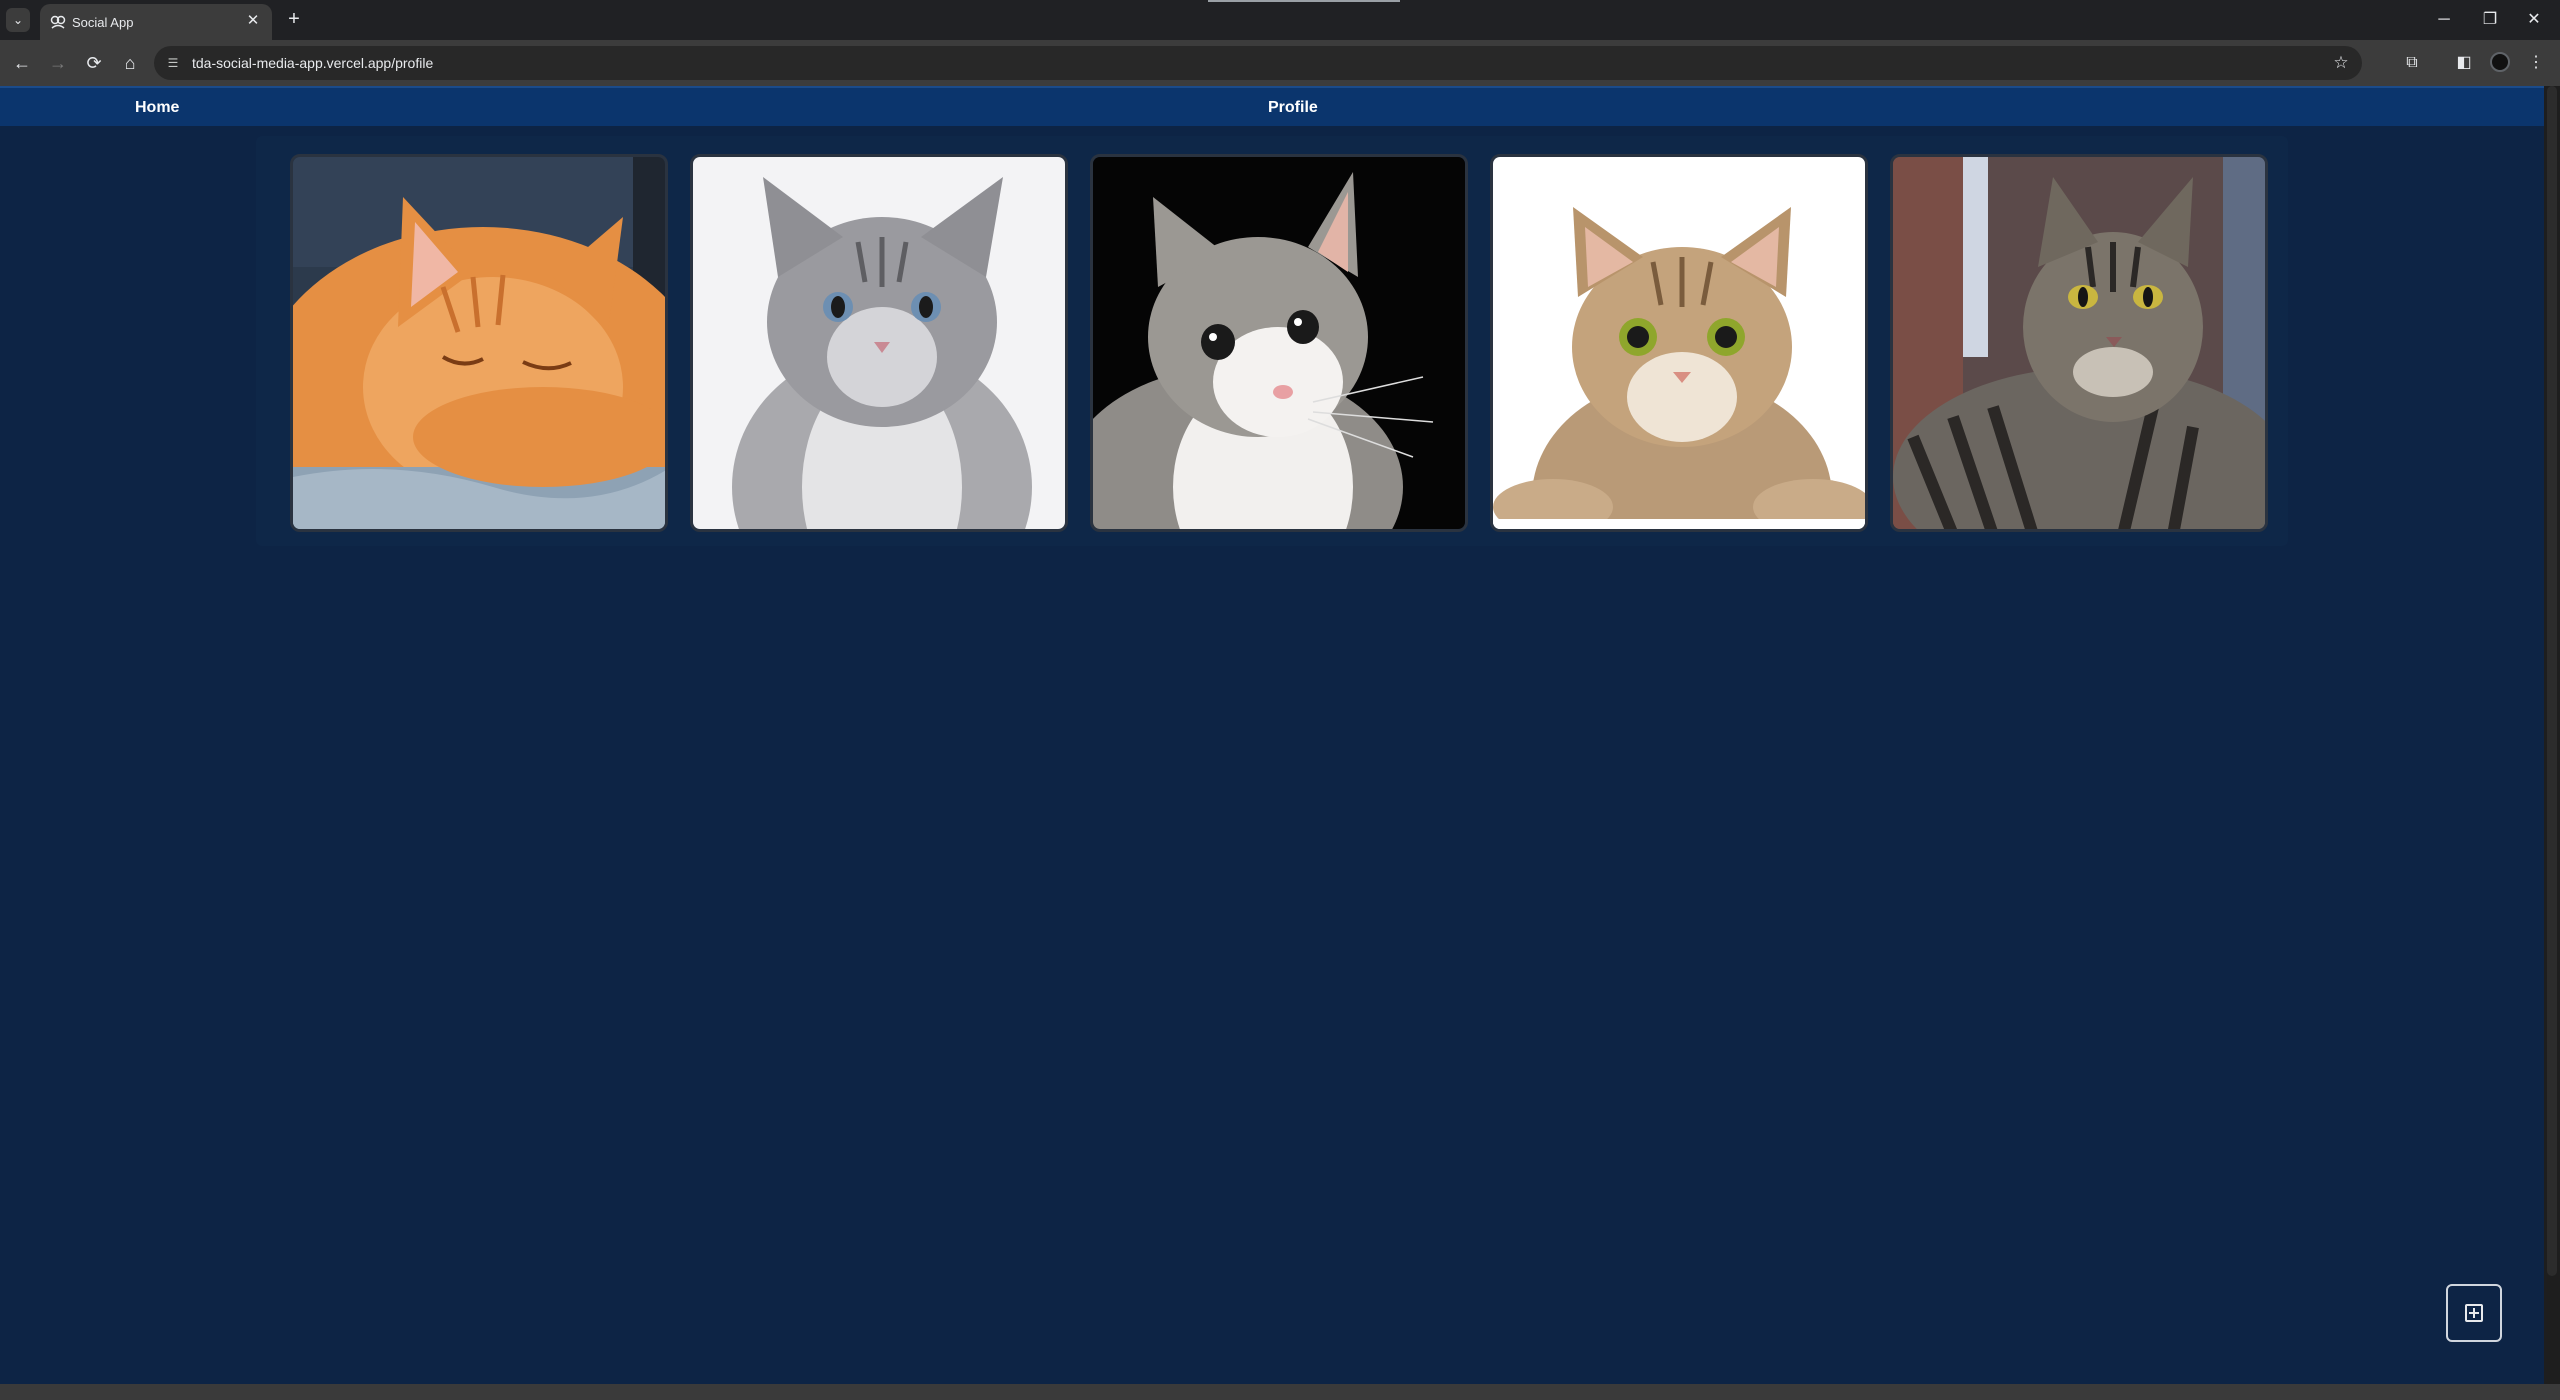  What do you see at coordinates (1304, 1) in the screenshot?
I see `drag-indicator` at bounding box center [1304, 1].